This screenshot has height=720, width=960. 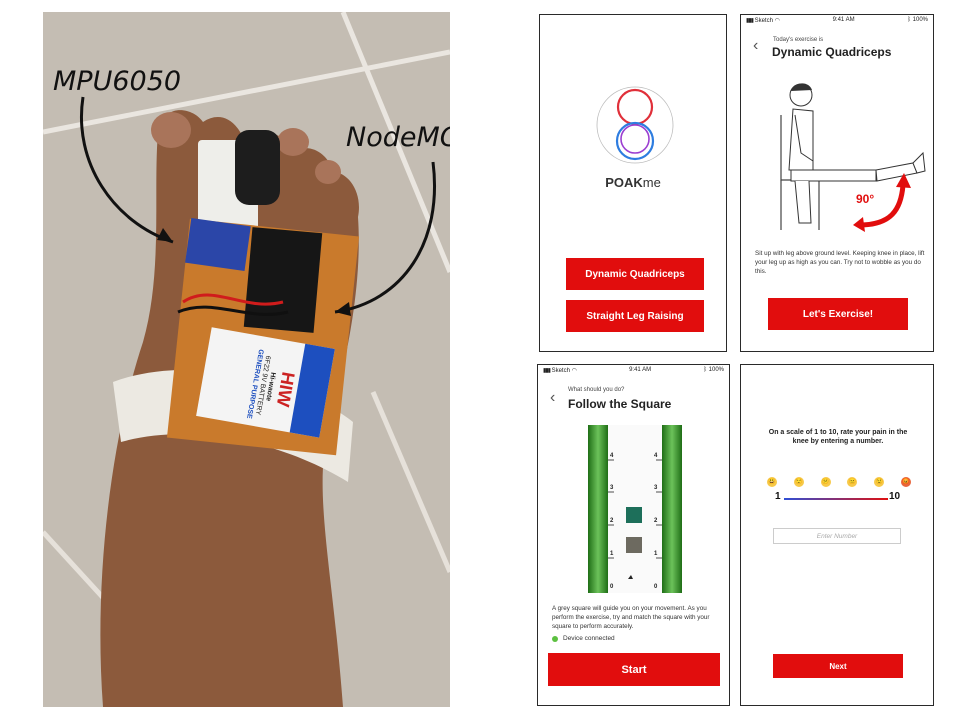 What do you see at coordinates (651, 182) in the screenshot?
I see `brand-light: me` at bounding box center [651, 182].